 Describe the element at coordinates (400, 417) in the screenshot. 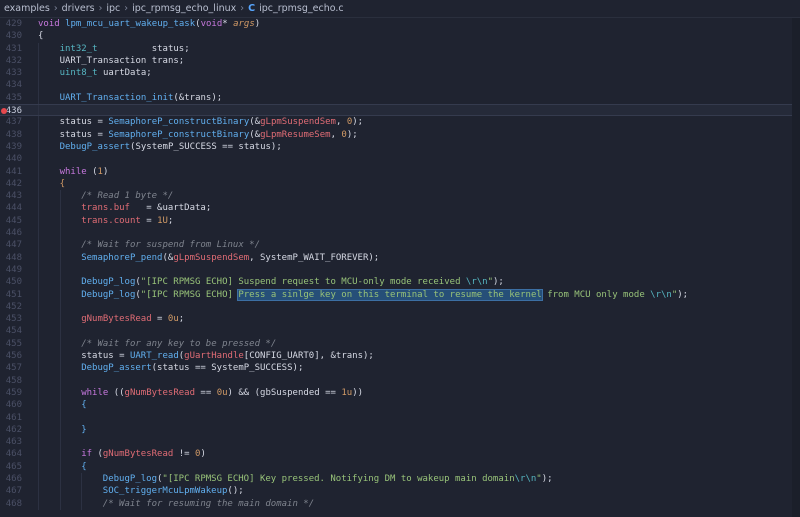

I see `code-line: 461` at that location.